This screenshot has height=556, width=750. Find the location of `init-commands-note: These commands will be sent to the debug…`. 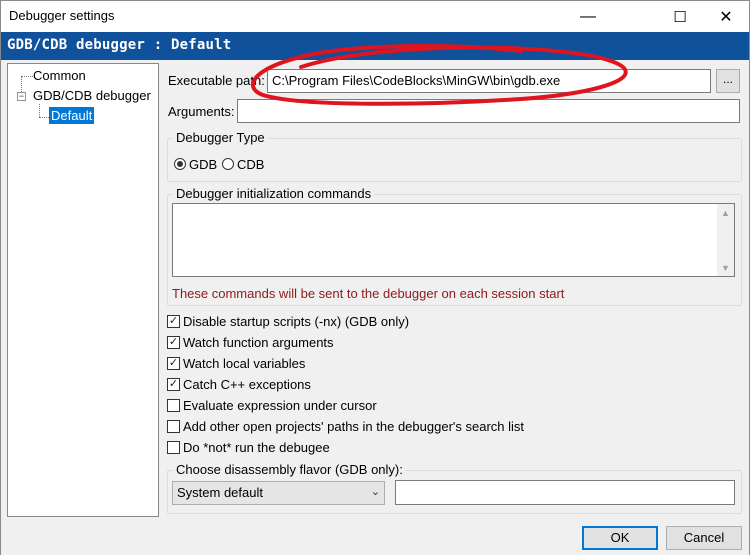

init-commands-note: These commands will be sent to the debug… is located at coordinates (368, 293).